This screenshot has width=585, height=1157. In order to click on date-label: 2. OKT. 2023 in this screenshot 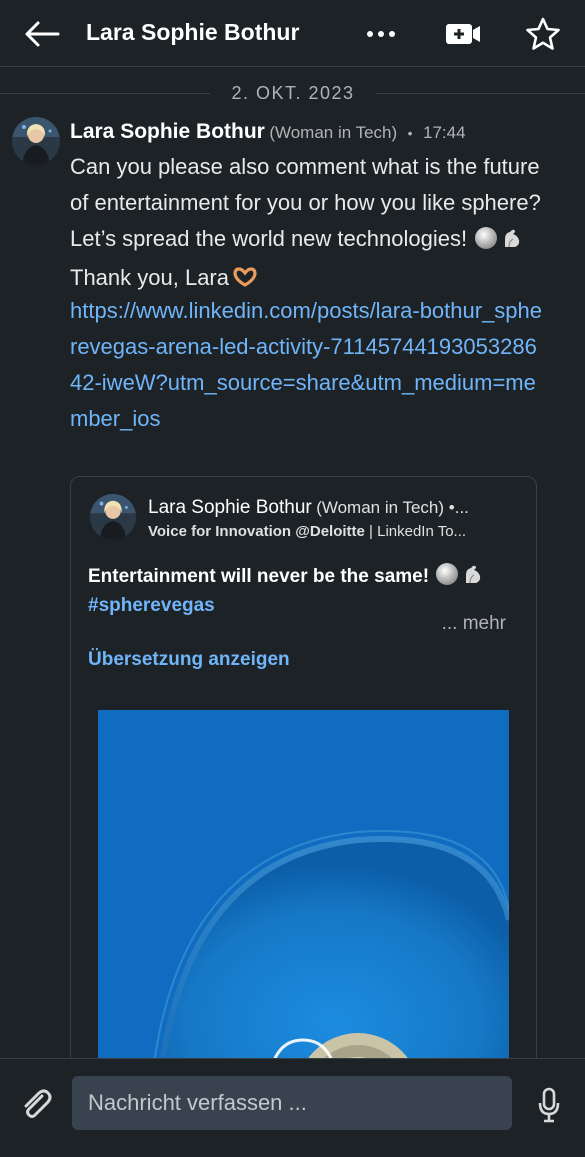, I will do `click(293, 93)`.